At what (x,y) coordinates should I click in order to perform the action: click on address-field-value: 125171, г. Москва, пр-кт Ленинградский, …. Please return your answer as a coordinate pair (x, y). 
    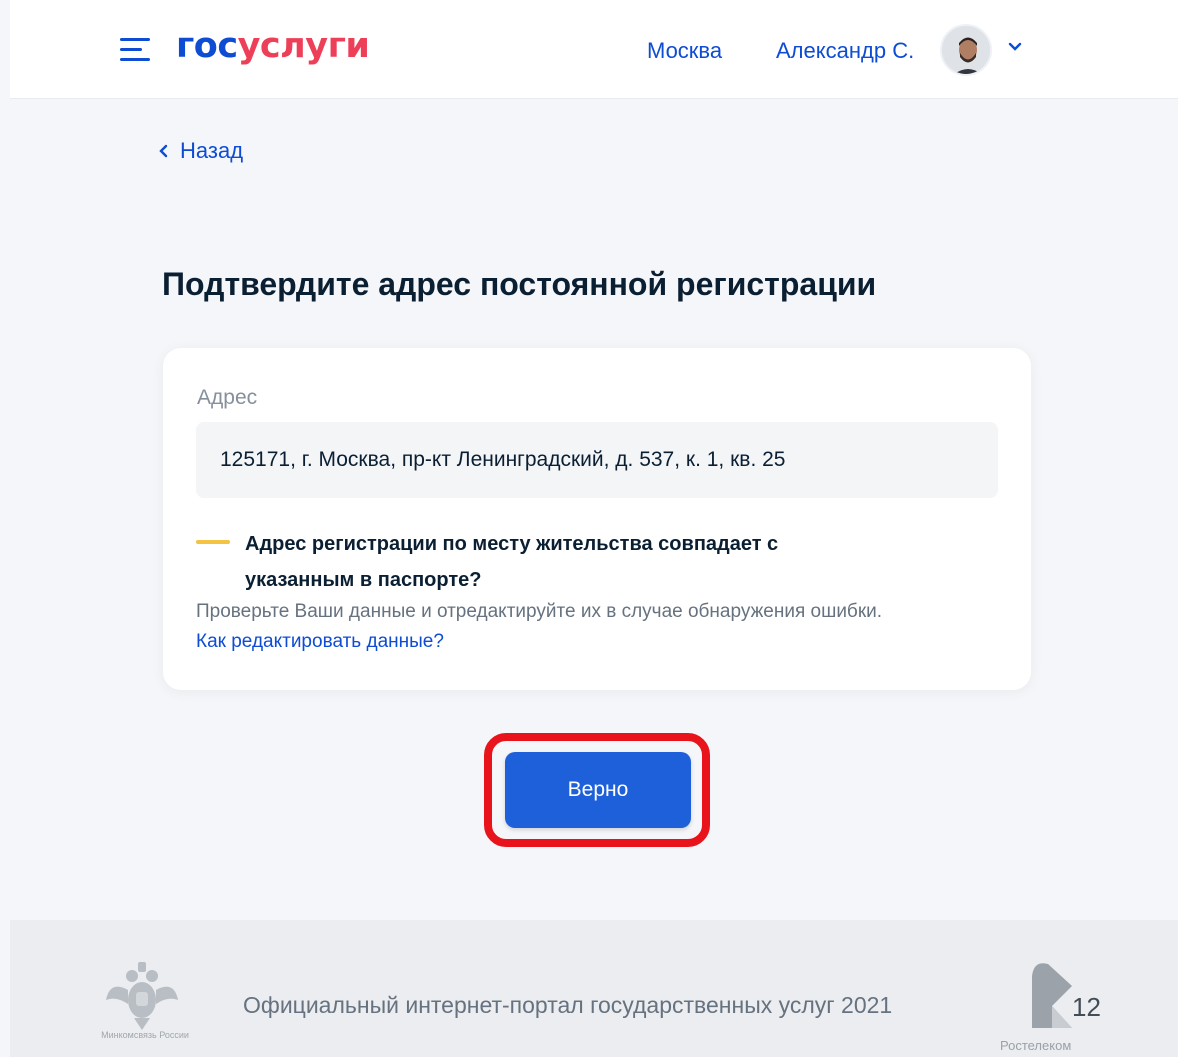
    Looking at the image, I should click on (597, 460).